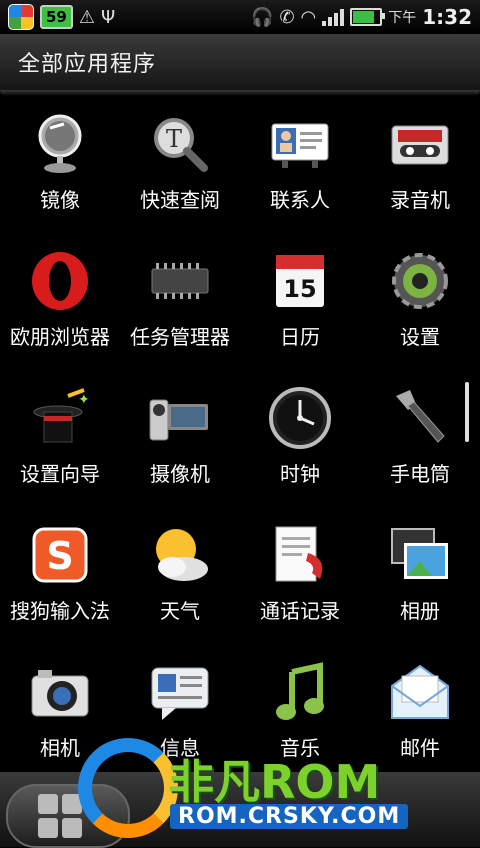  Describe the element at coordinates (447, 17) in the screenshot. I see `status-time: 1:32` at that location.